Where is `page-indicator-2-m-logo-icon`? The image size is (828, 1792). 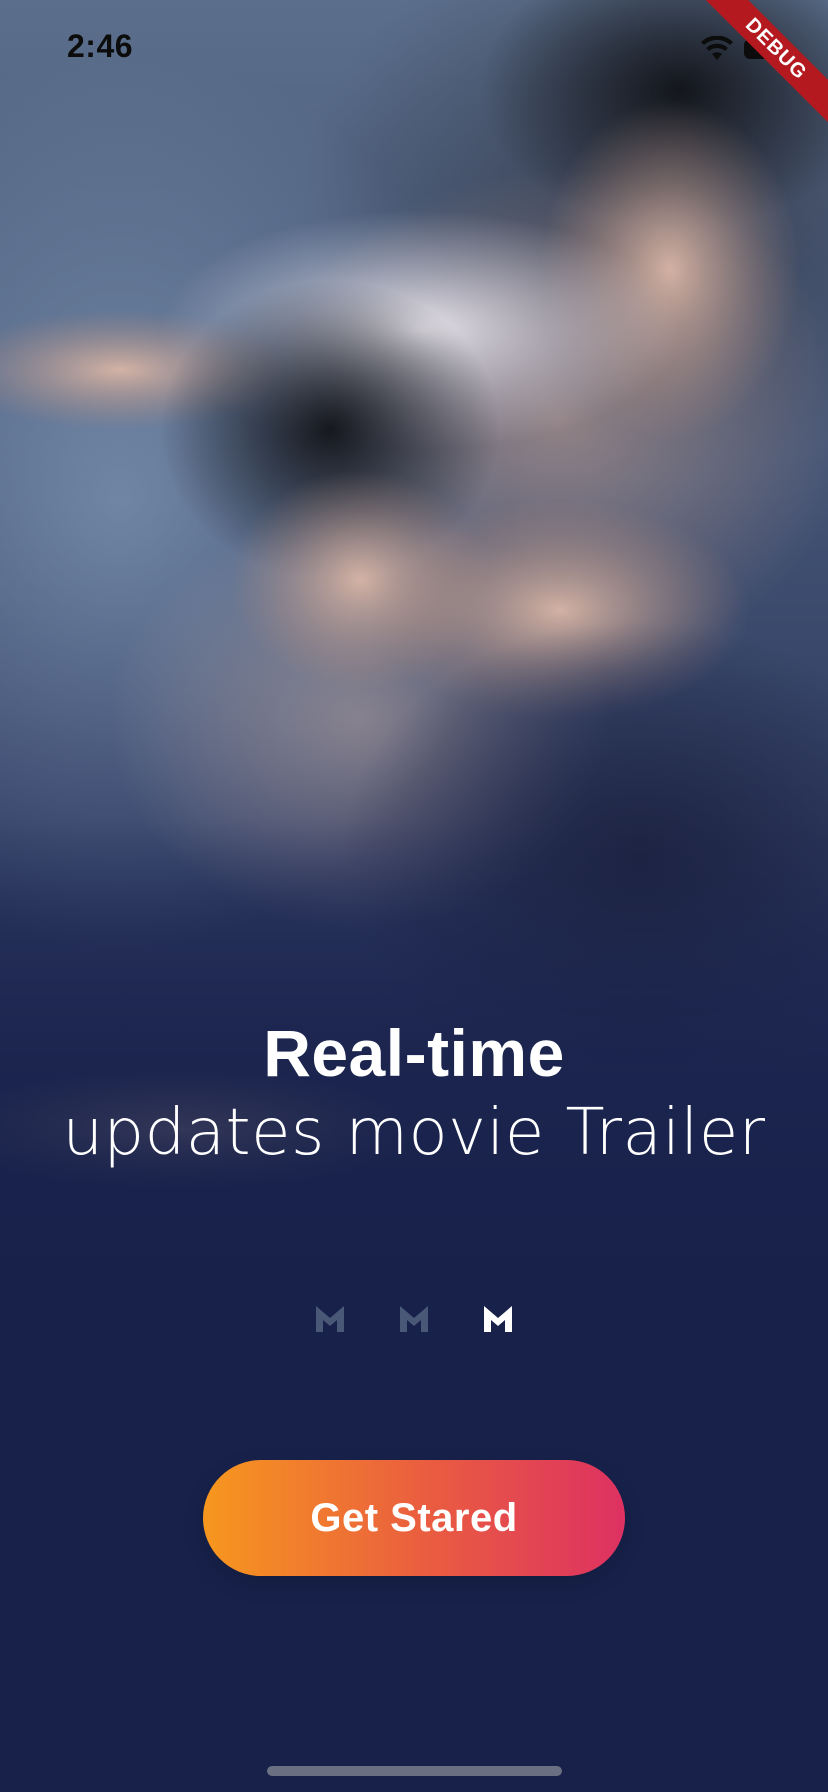
page-indicator-2-m-logo-icon is located at coordinates (414, 1318).